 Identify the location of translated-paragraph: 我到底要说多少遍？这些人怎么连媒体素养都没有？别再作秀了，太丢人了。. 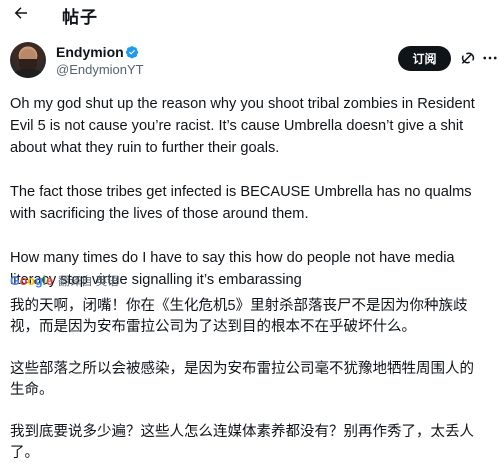
(242, 442).